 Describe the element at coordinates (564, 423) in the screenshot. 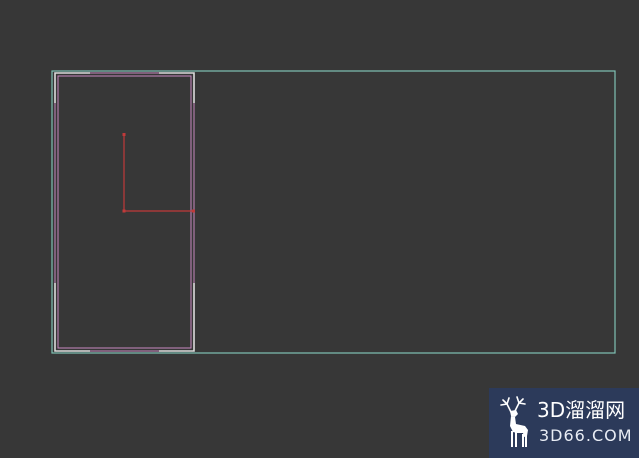

I see `watermark-banner: 3D溜溜网 3D66.COM` at that location.